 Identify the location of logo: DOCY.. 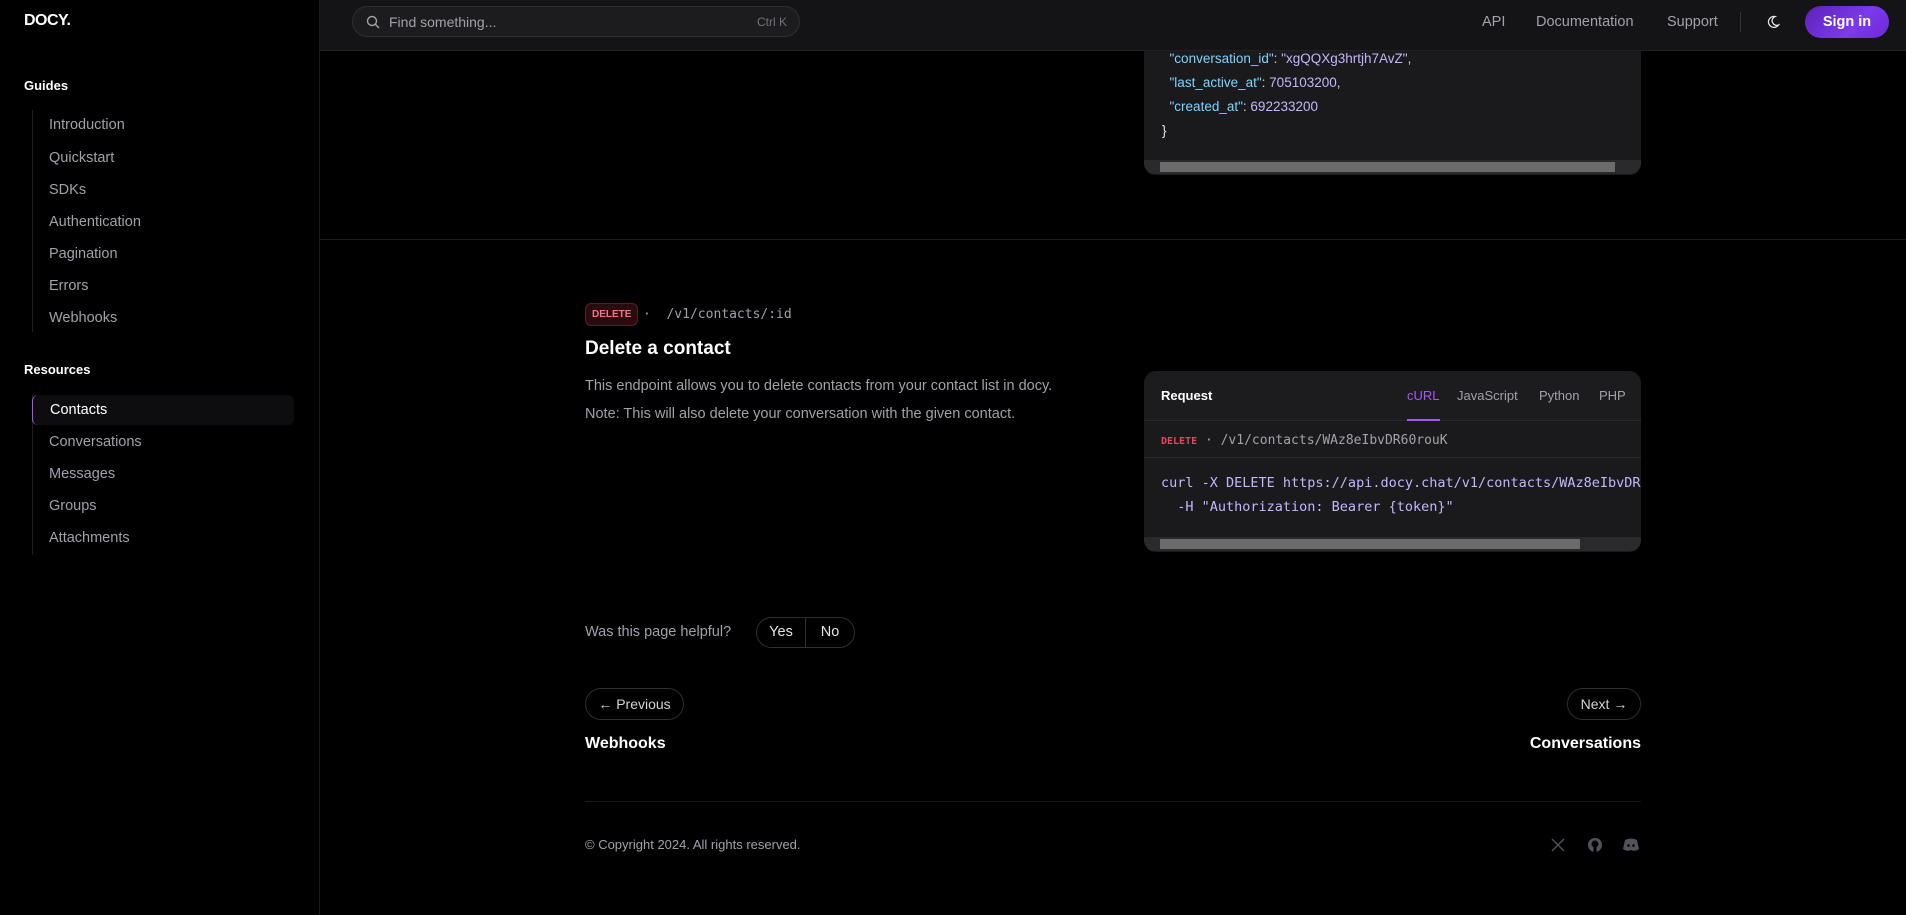
(47, 21).